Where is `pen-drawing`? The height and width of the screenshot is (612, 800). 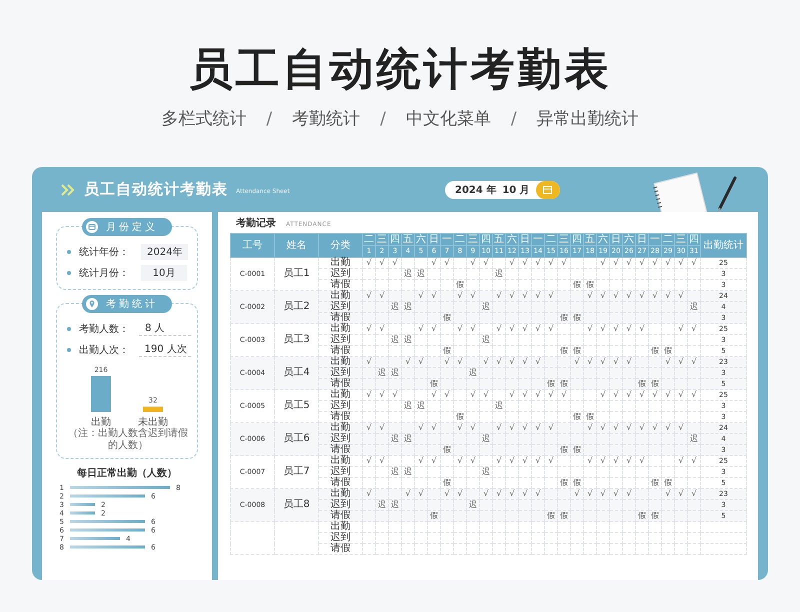 pen-drawing is located at coordinates (727, 194).